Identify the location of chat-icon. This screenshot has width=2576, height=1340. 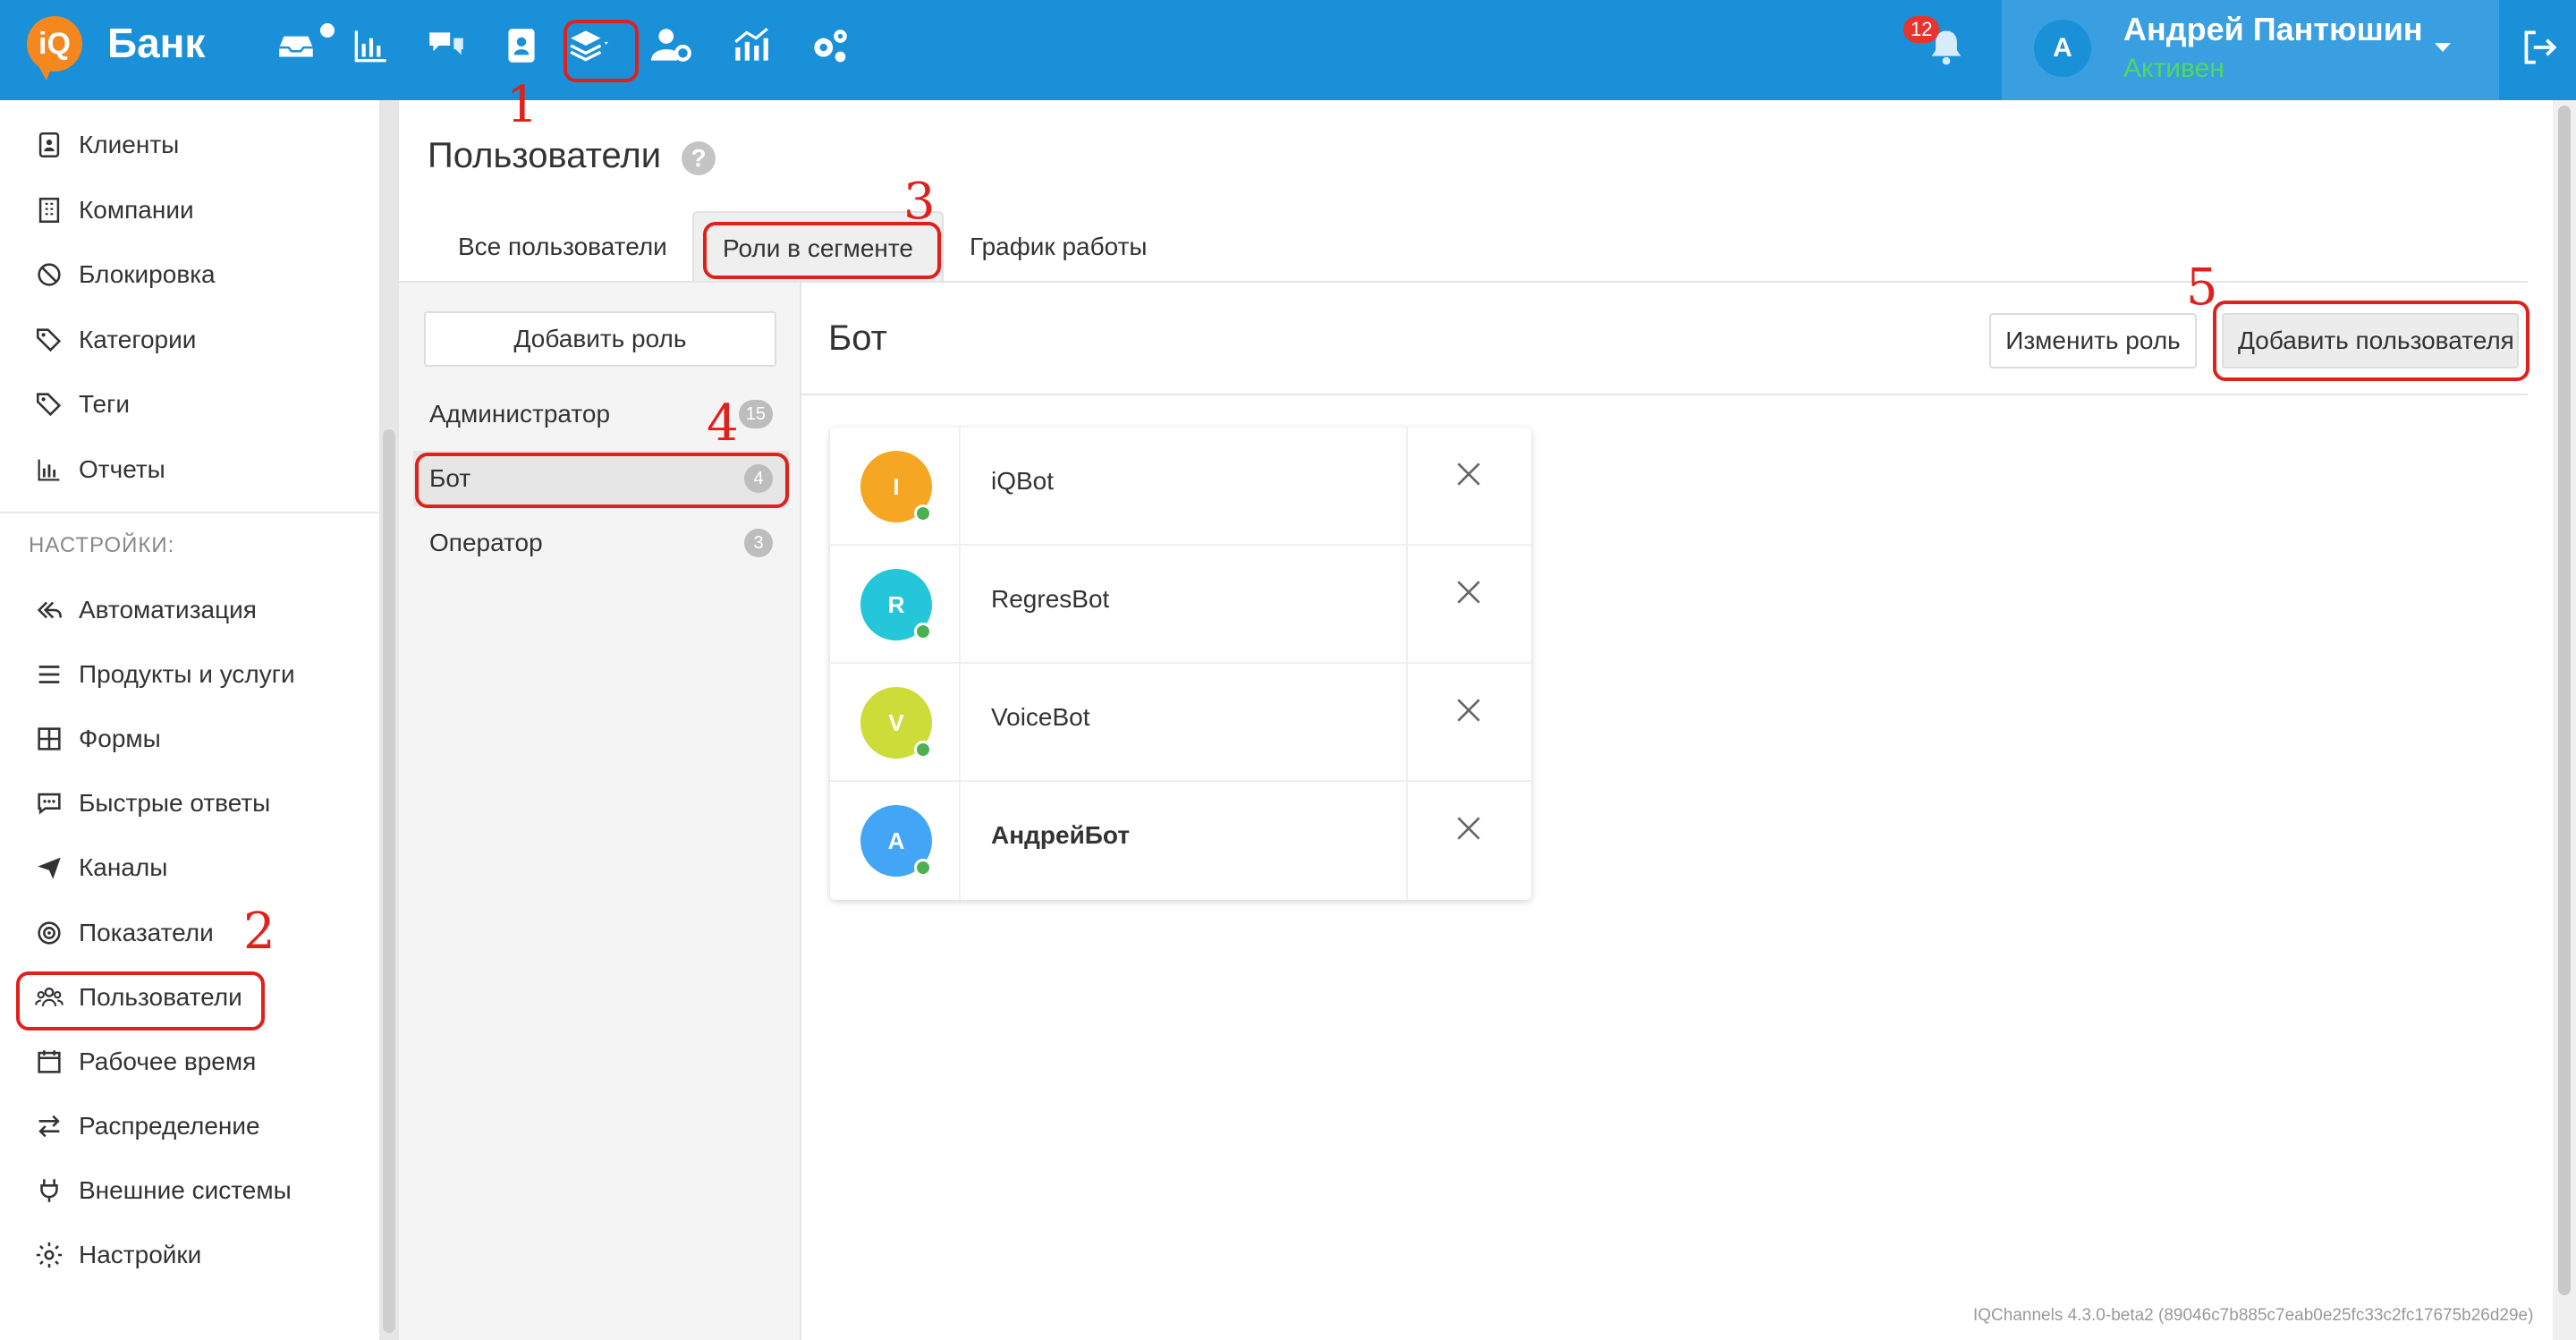
(446, 45).